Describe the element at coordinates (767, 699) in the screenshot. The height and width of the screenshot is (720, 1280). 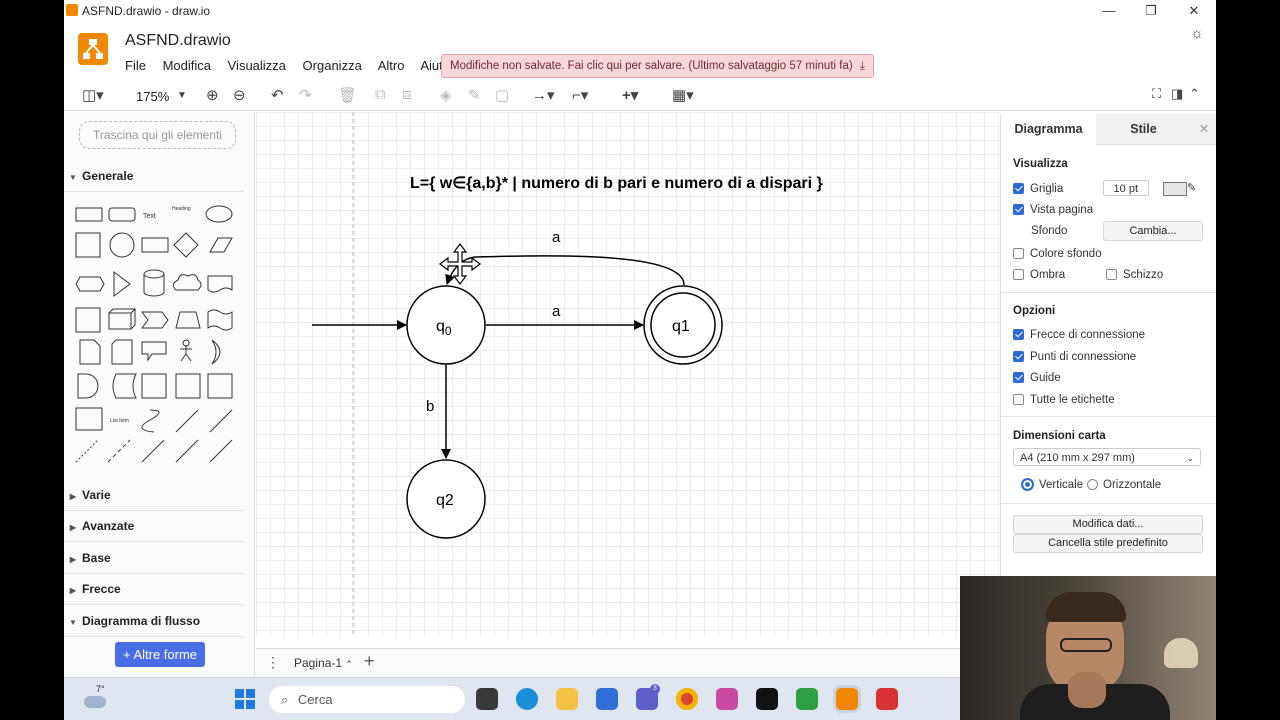
I see `obs-icon` at that location.